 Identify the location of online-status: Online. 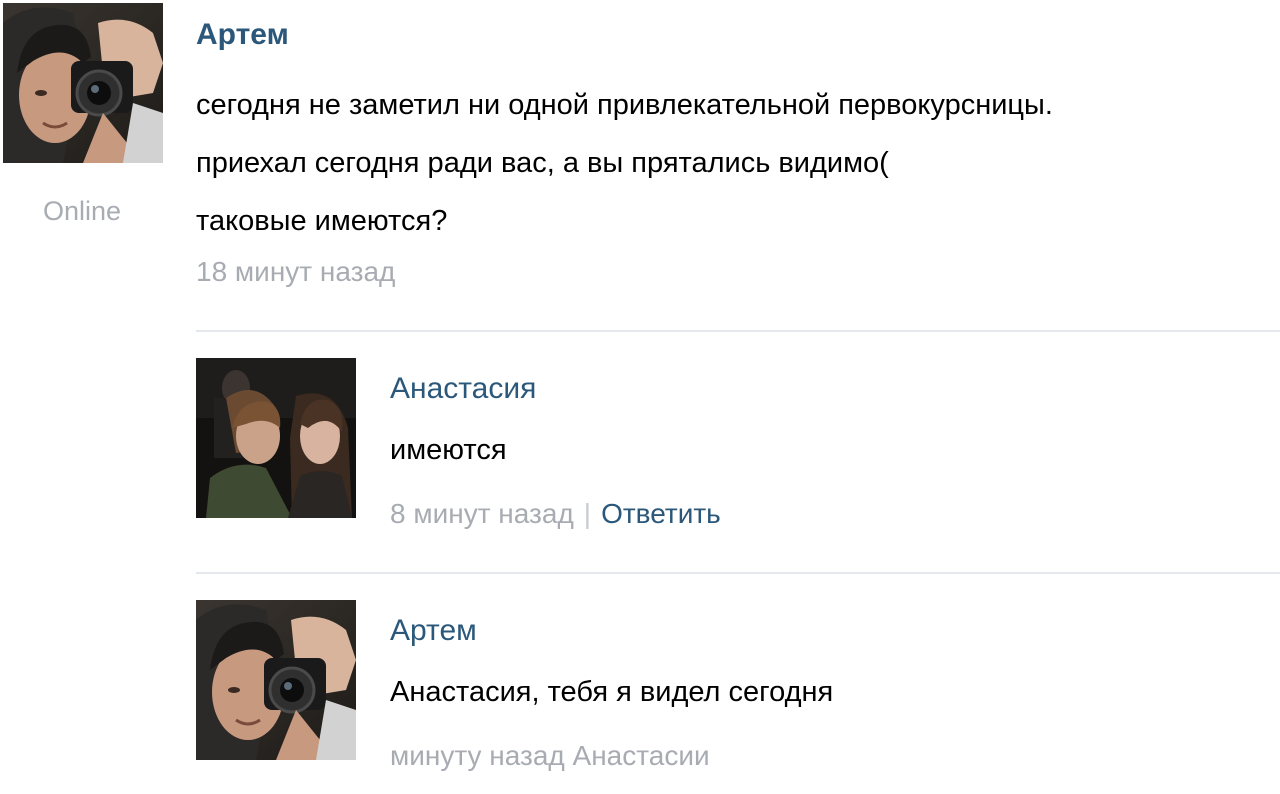
(82, 211).